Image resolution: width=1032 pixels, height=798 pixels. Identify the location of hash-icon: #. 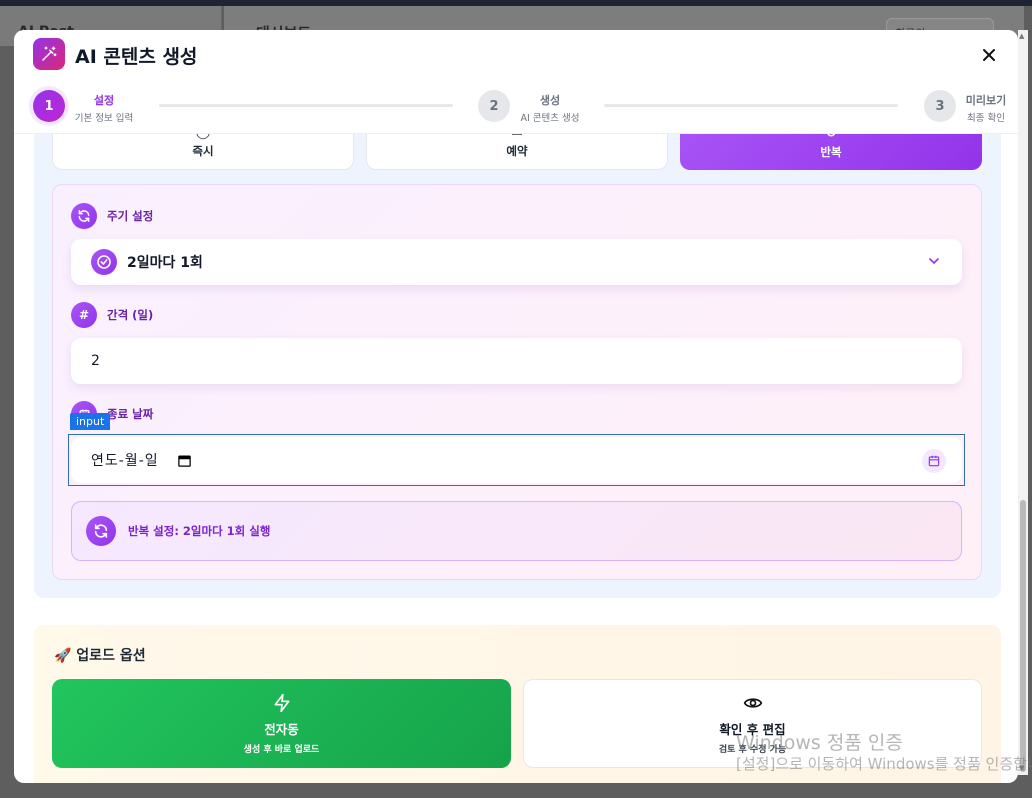
(84, 315).